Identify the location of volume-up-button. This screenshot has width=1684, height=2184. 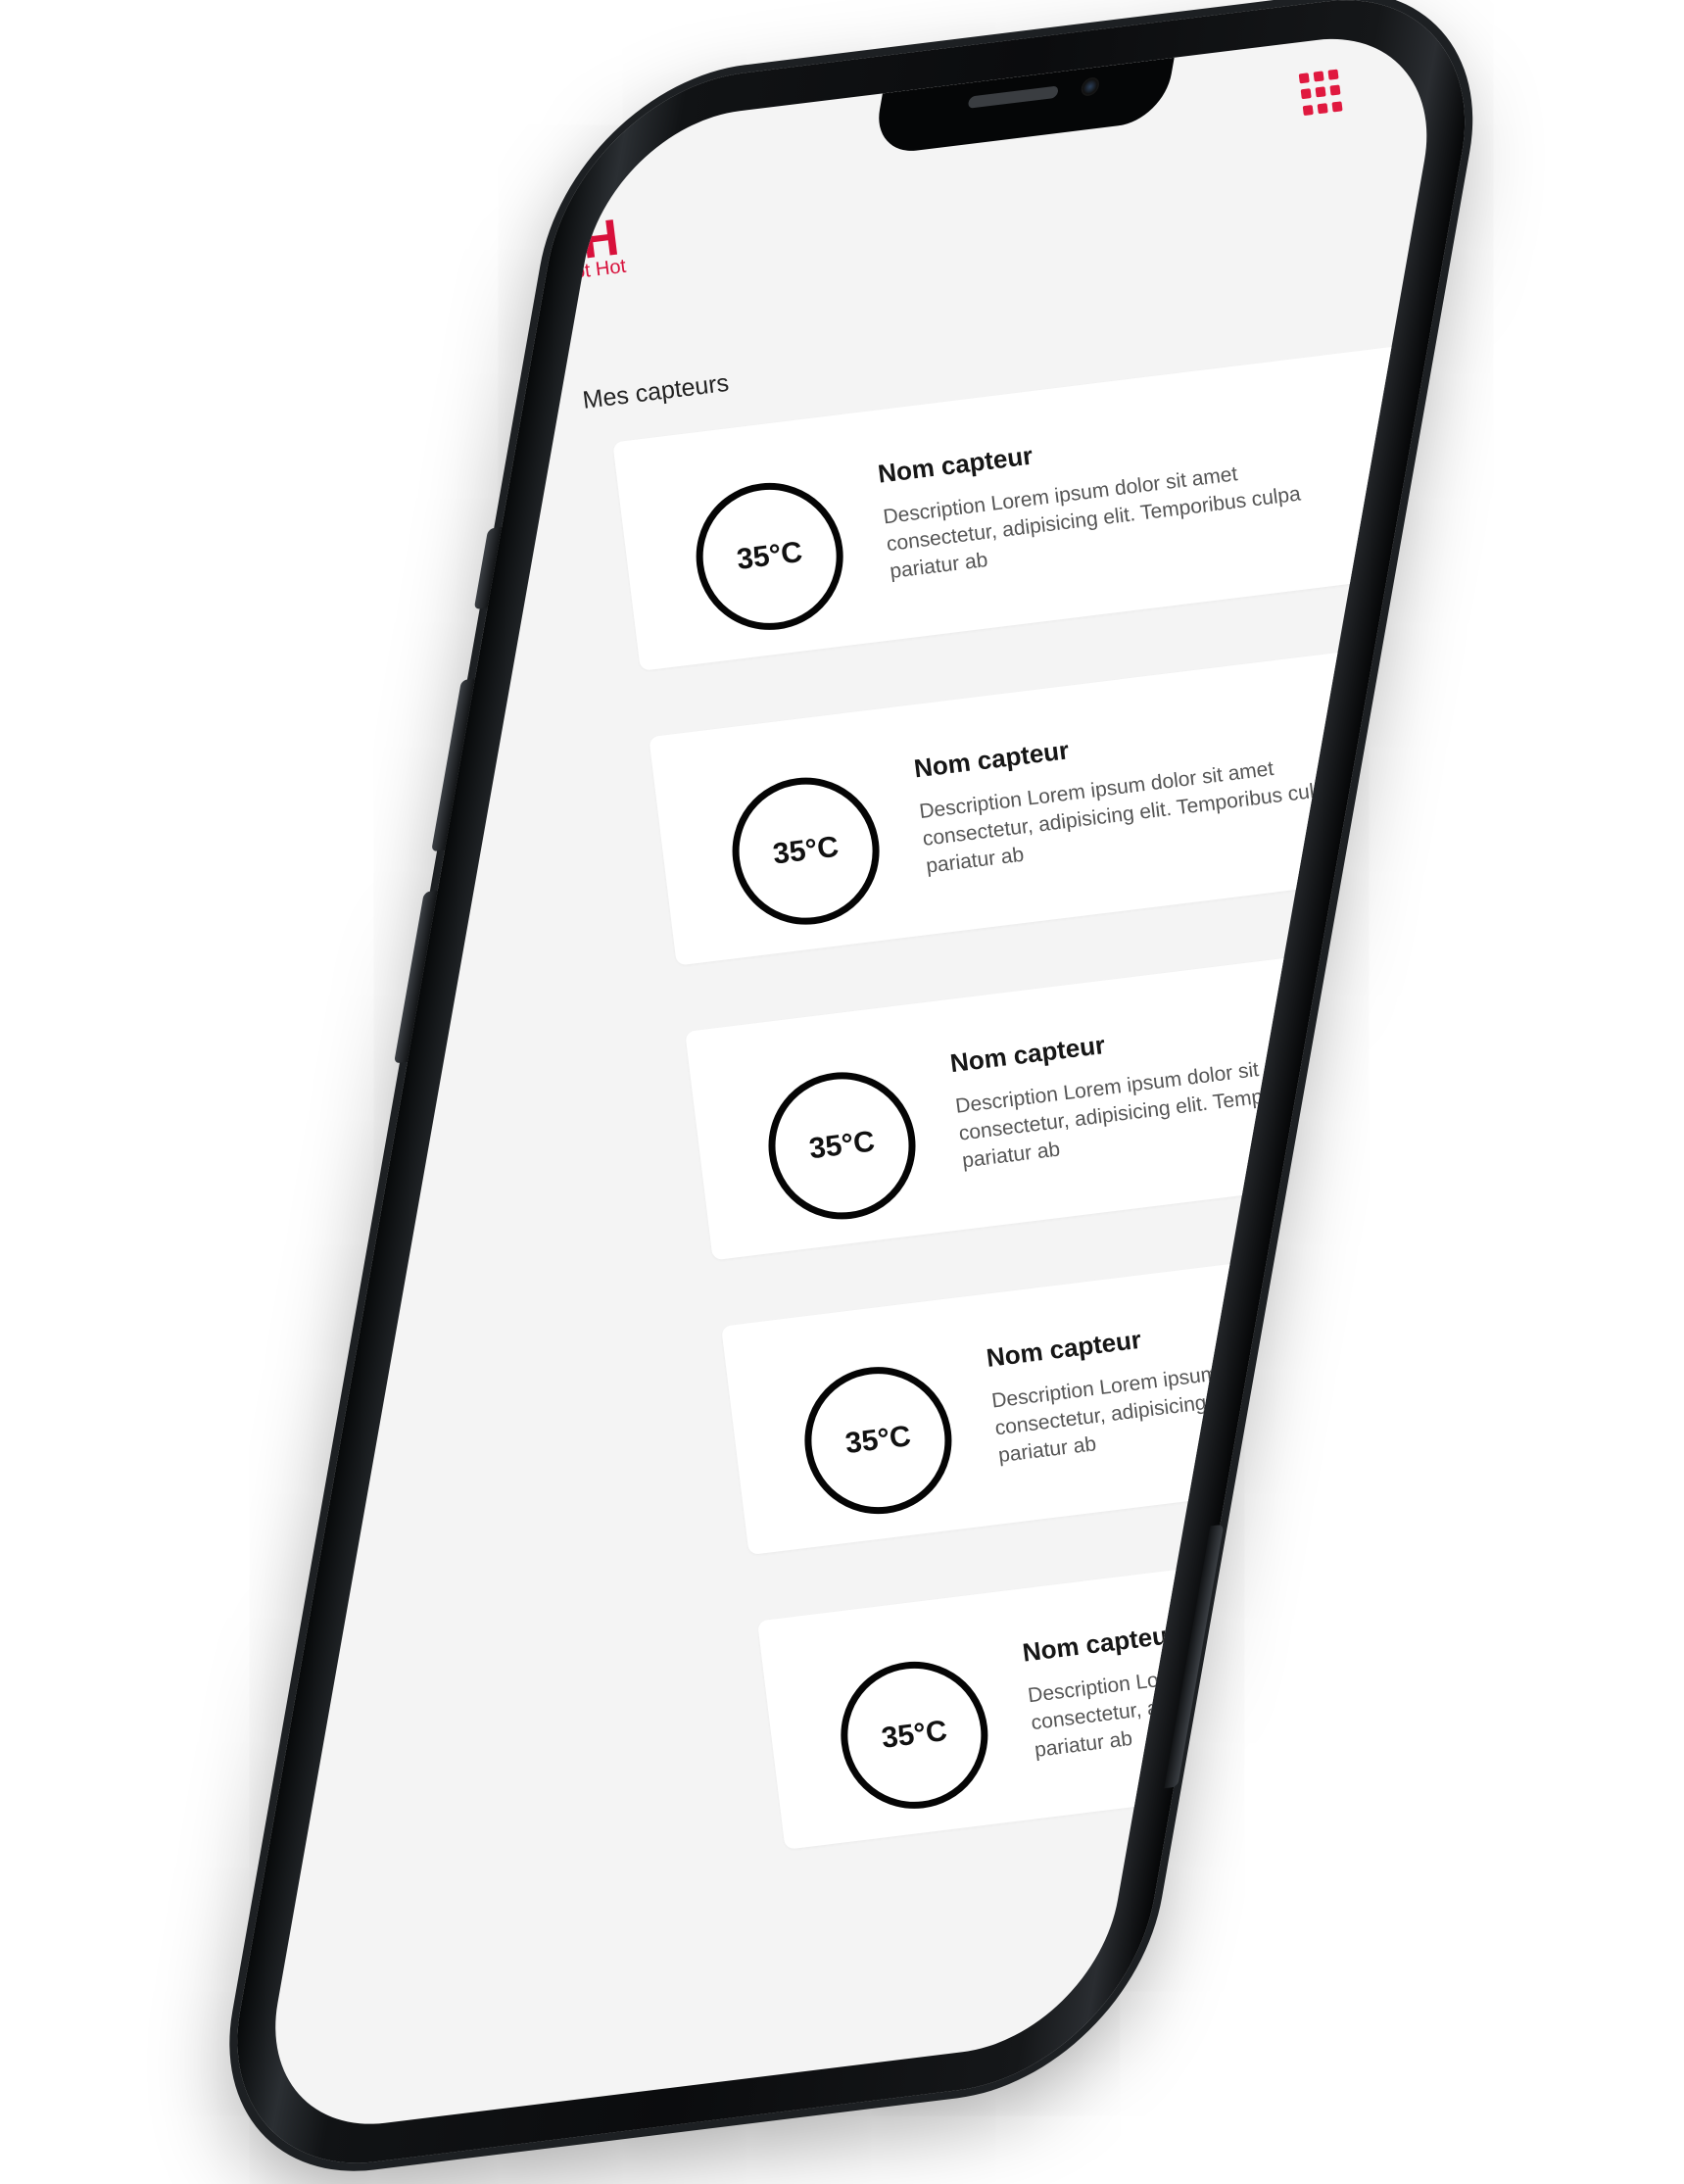
(453, 765).